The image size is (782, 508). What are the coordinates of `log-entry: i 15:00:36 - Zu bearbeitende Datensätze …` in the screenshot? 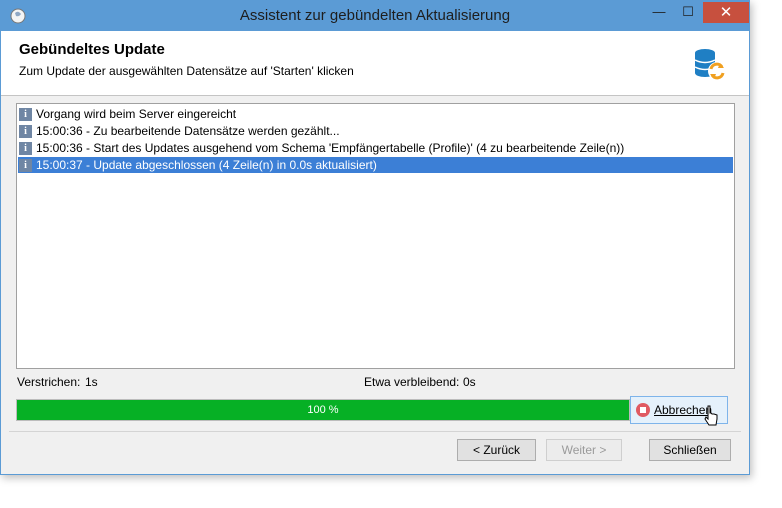 It's located at (375, 131).